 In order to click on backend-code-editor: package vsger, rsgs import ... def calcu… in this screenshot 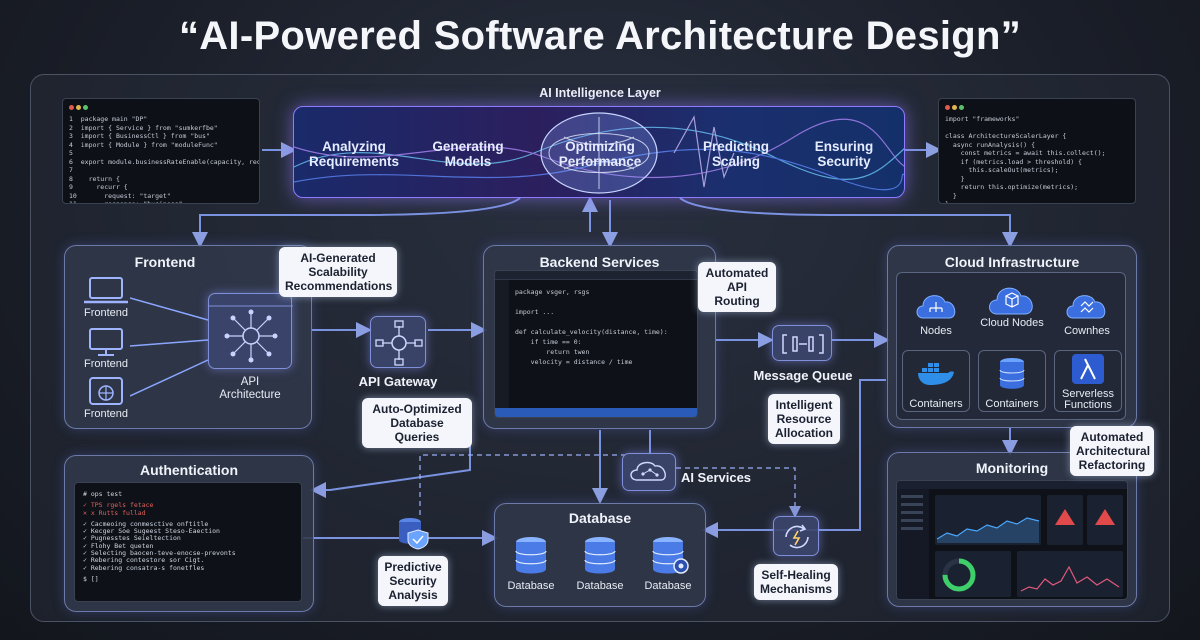, I will do `click(596, 344)`.